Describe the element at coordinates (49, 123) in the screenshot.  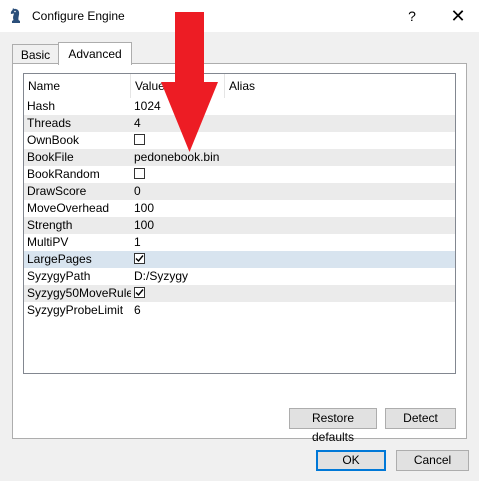
I see `option-name: Threads` at that location.